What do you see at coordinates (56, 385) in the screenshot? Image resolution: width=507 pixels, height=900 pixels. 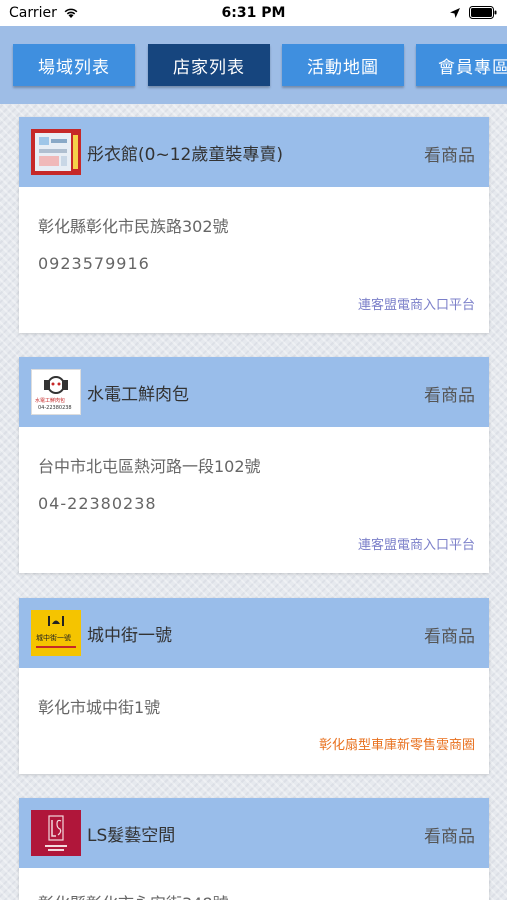 I see `shop-mascot-icon` at bounding box center [56, 385].